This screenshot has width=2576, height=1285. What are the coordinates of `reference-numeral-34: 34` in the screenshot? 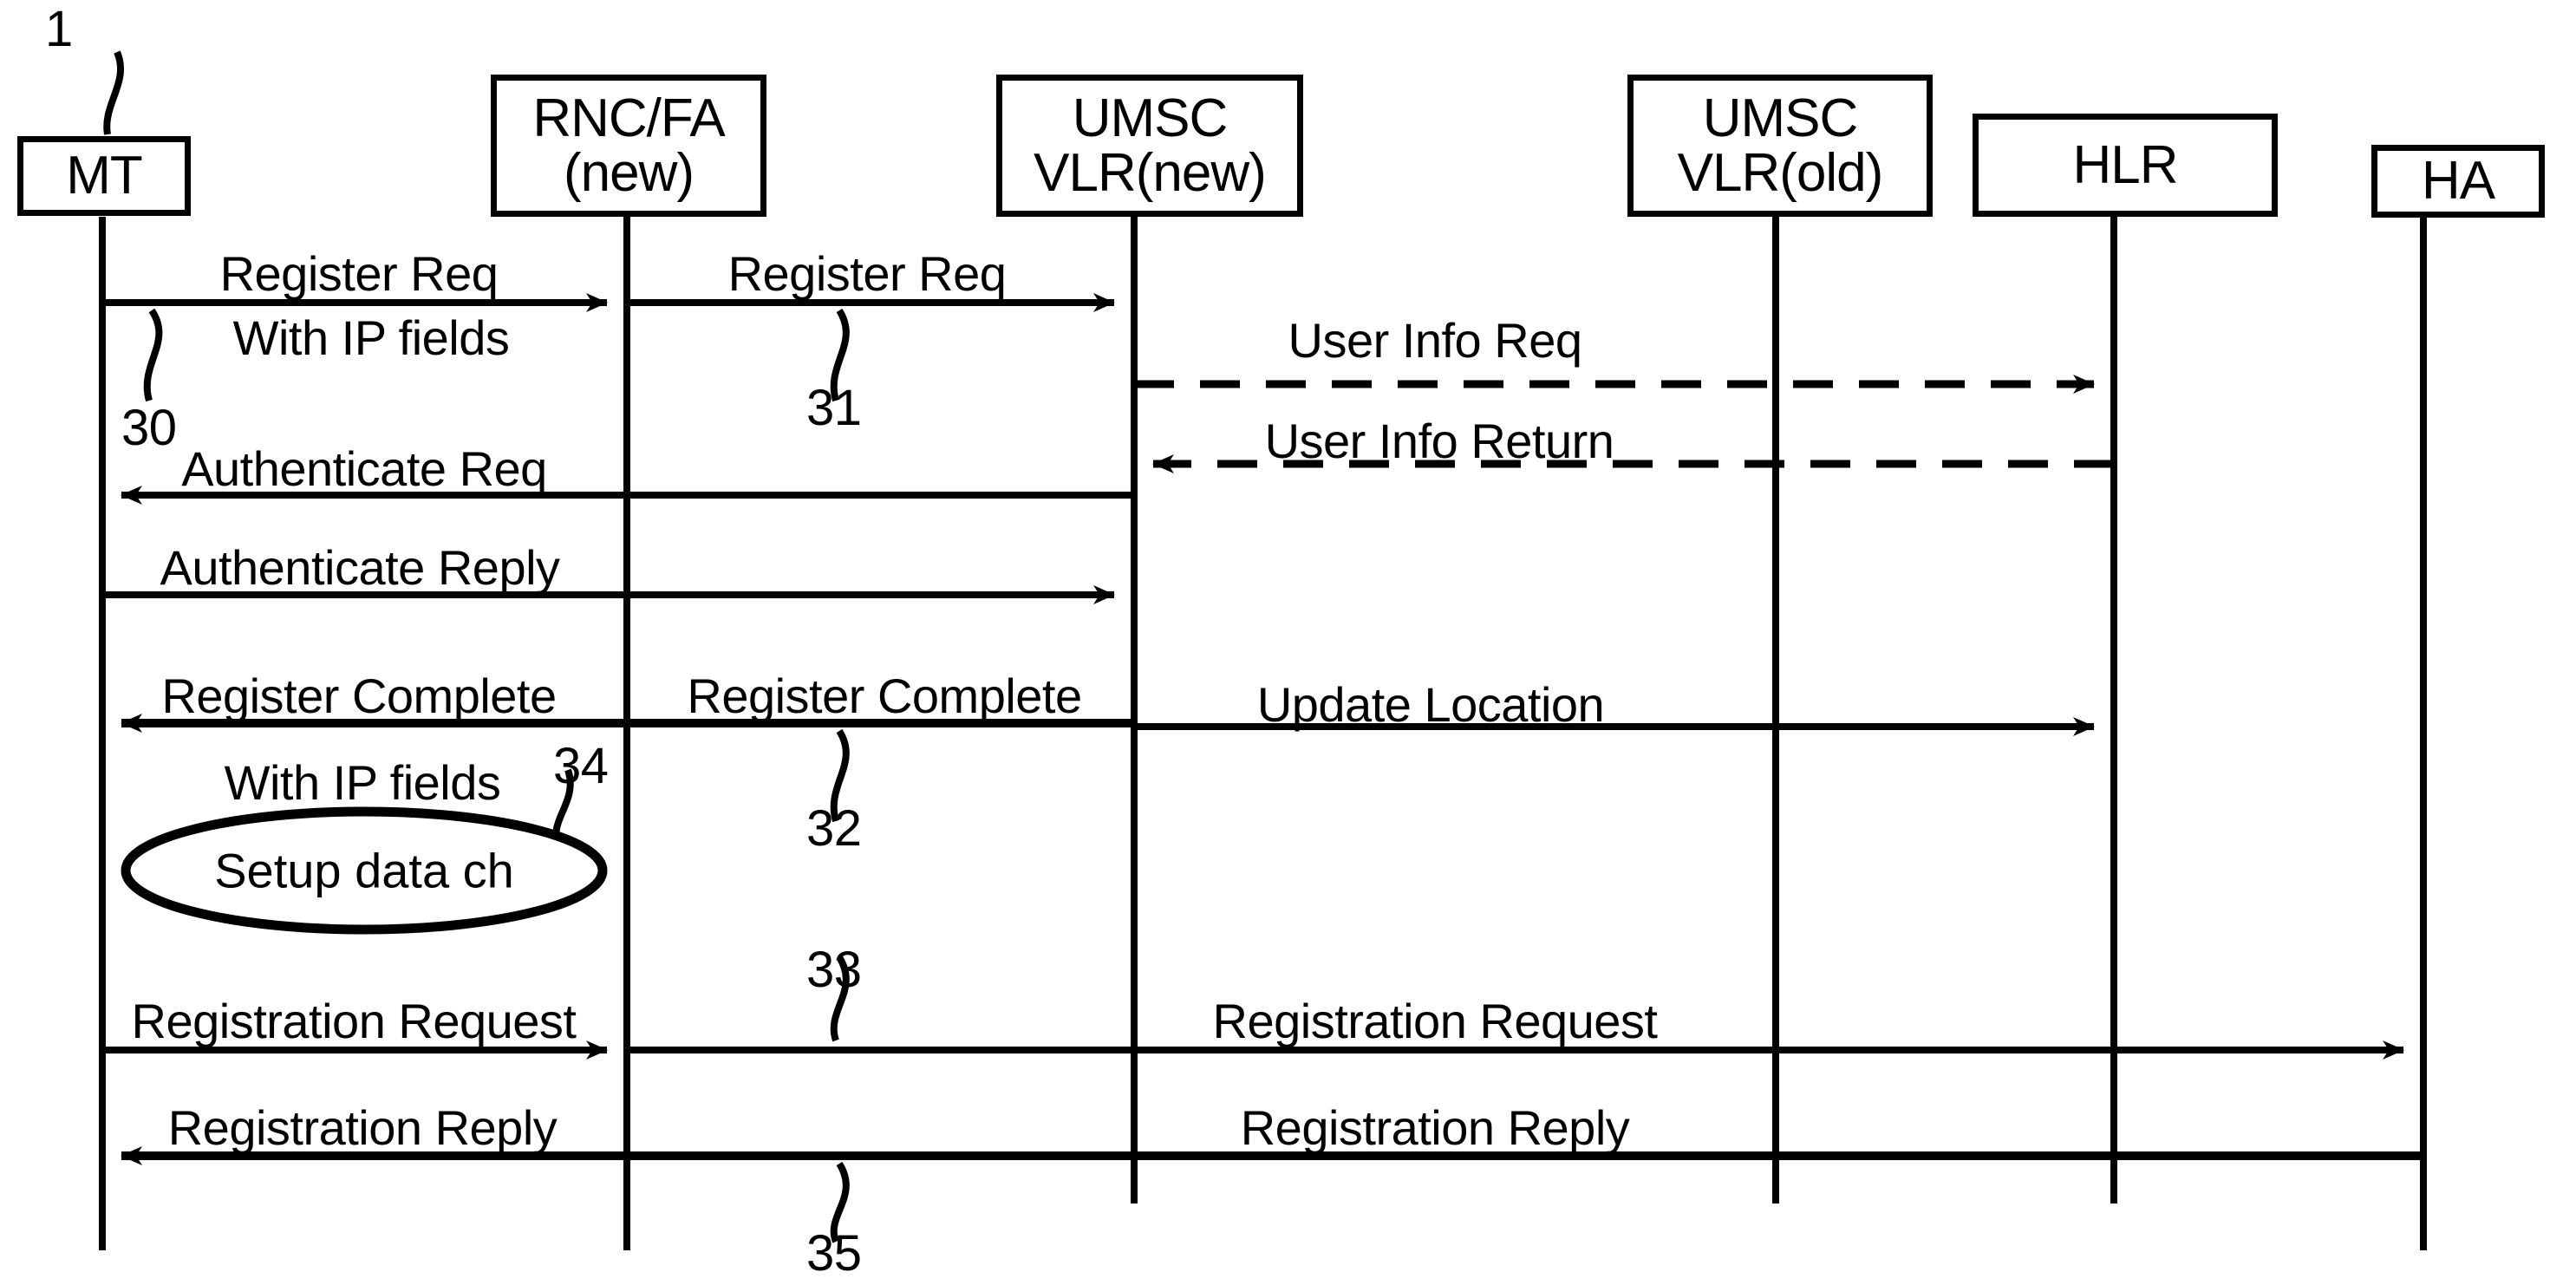 It's located at (581, 766).